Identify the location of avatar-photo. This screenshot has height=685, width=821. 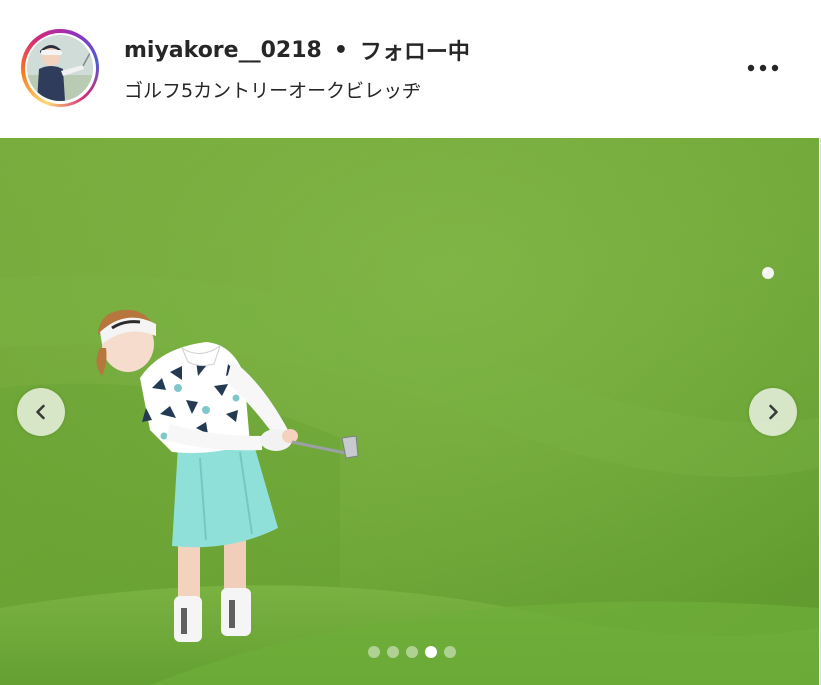
(60, 68).